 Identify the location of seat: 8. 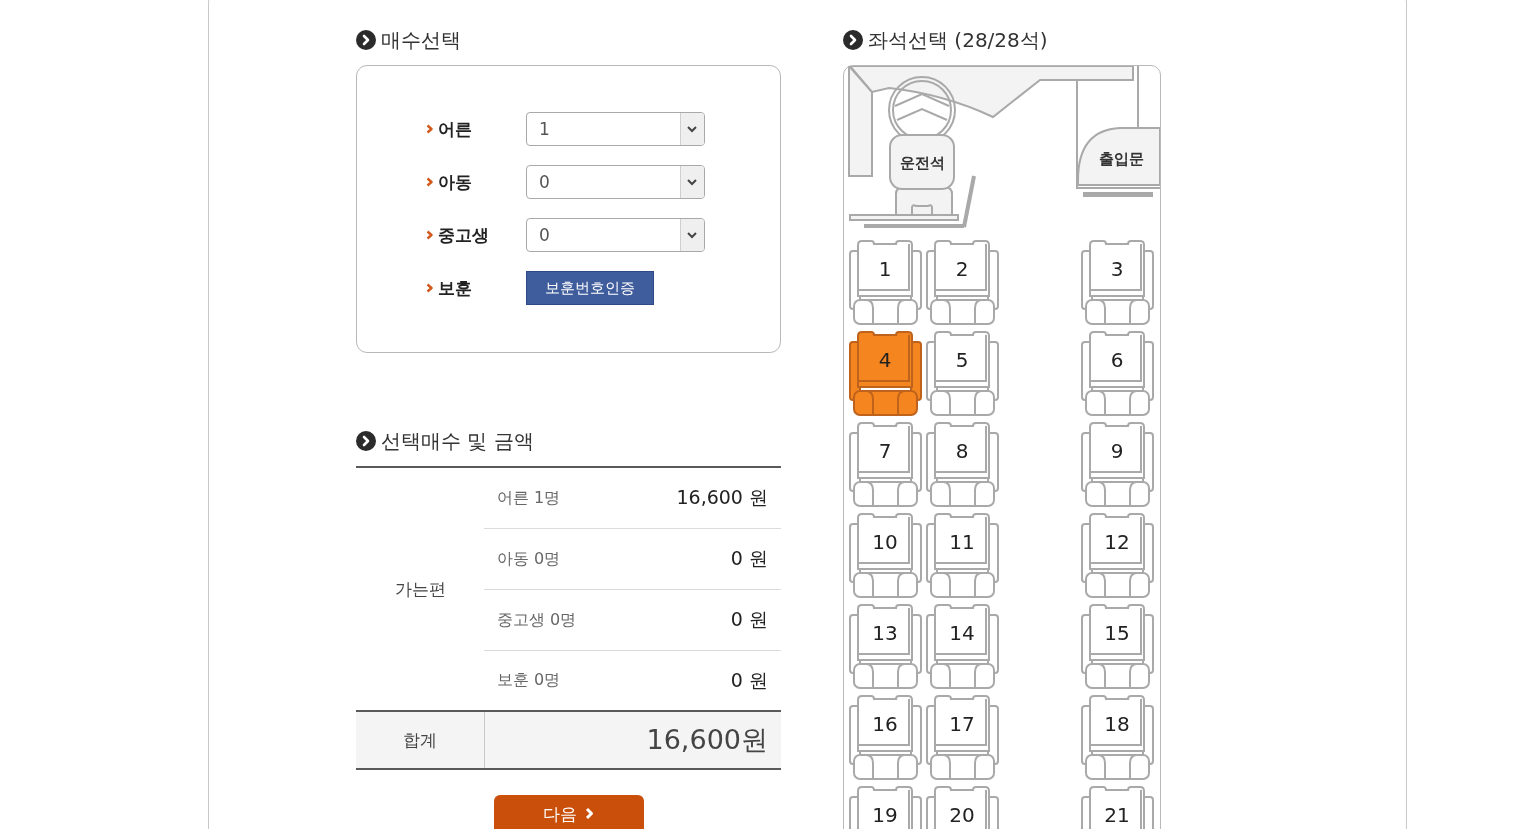
(962, 464).